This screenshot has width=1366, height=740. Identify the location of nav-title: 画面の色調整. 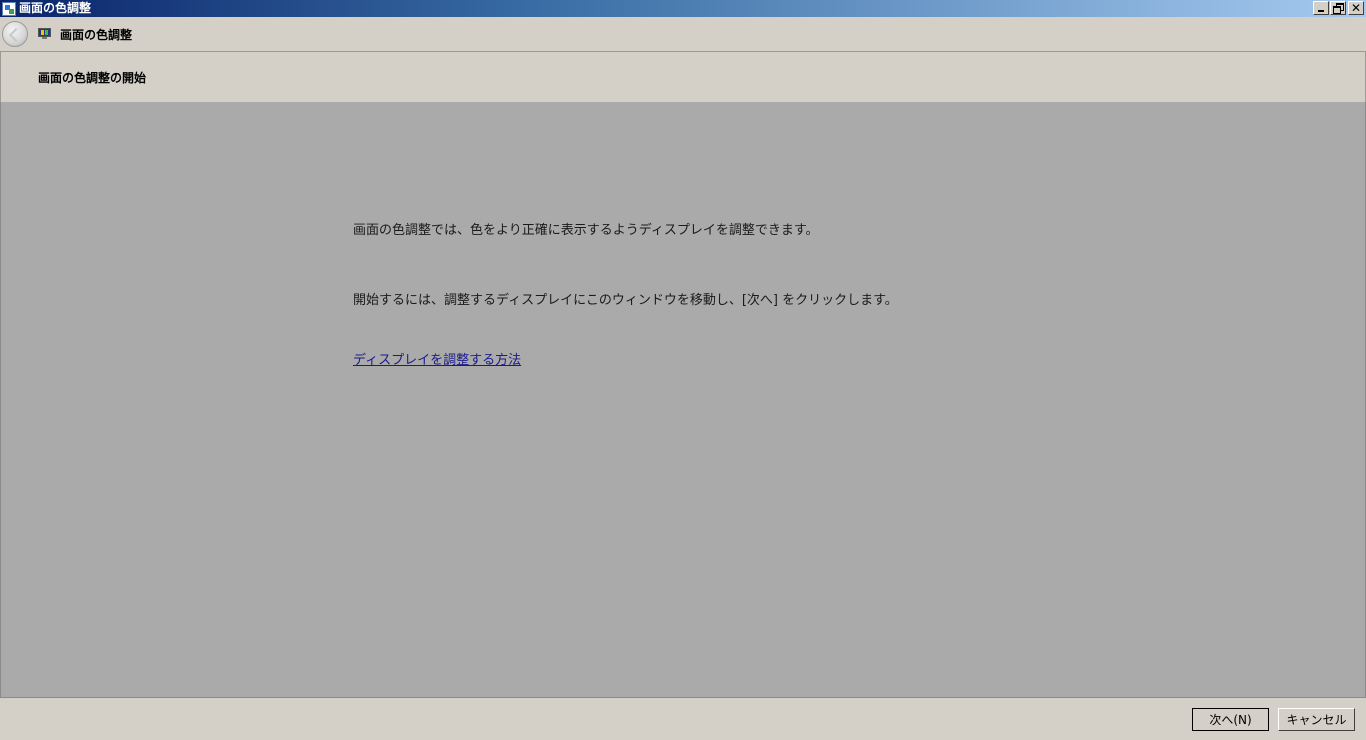
(96, 34).